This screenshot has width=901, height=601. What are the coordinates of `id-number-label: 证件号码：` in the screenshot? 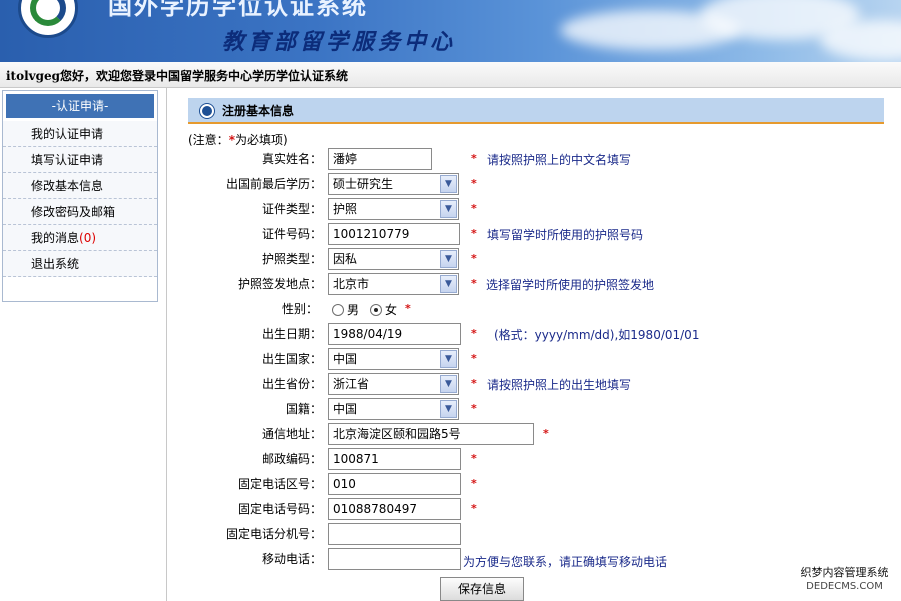 It's located at (291, 234).